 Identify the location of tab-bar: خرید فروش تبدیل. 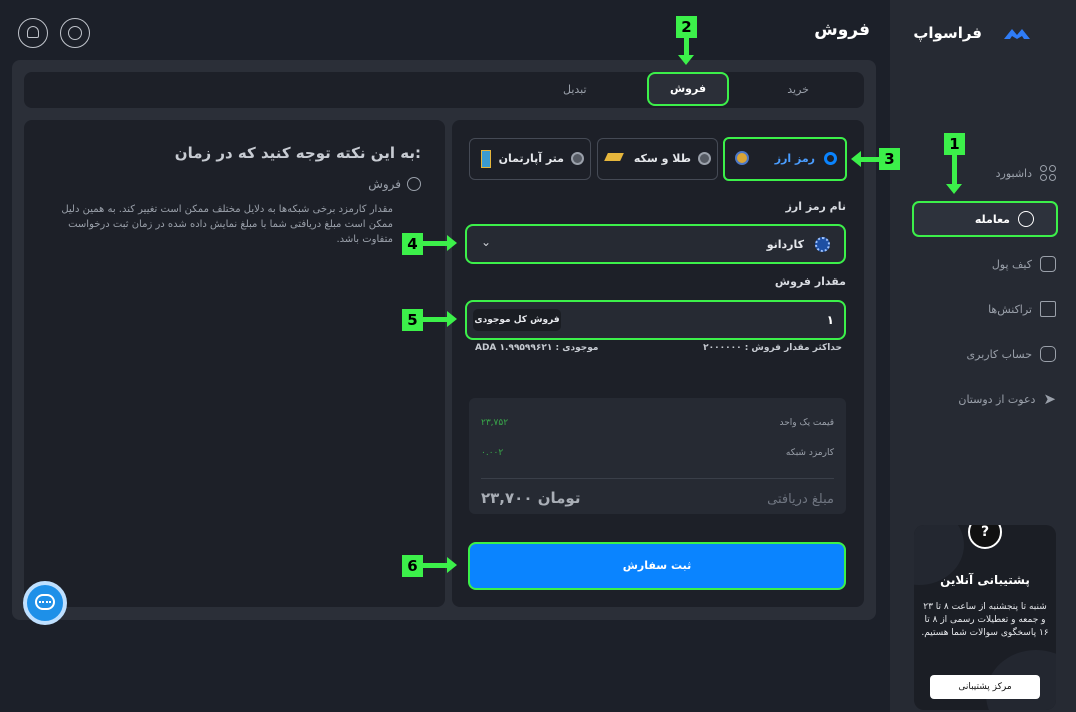
(444, 90).